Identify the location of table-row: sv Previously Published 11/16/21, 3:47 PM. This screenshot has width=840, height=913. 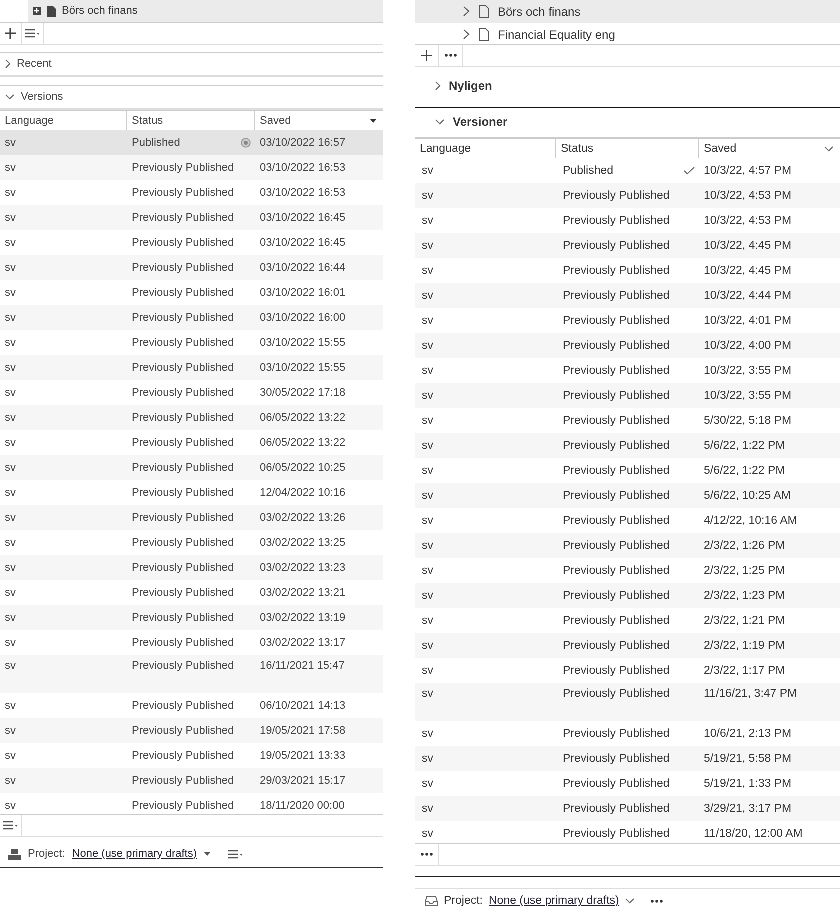
(627, 702).